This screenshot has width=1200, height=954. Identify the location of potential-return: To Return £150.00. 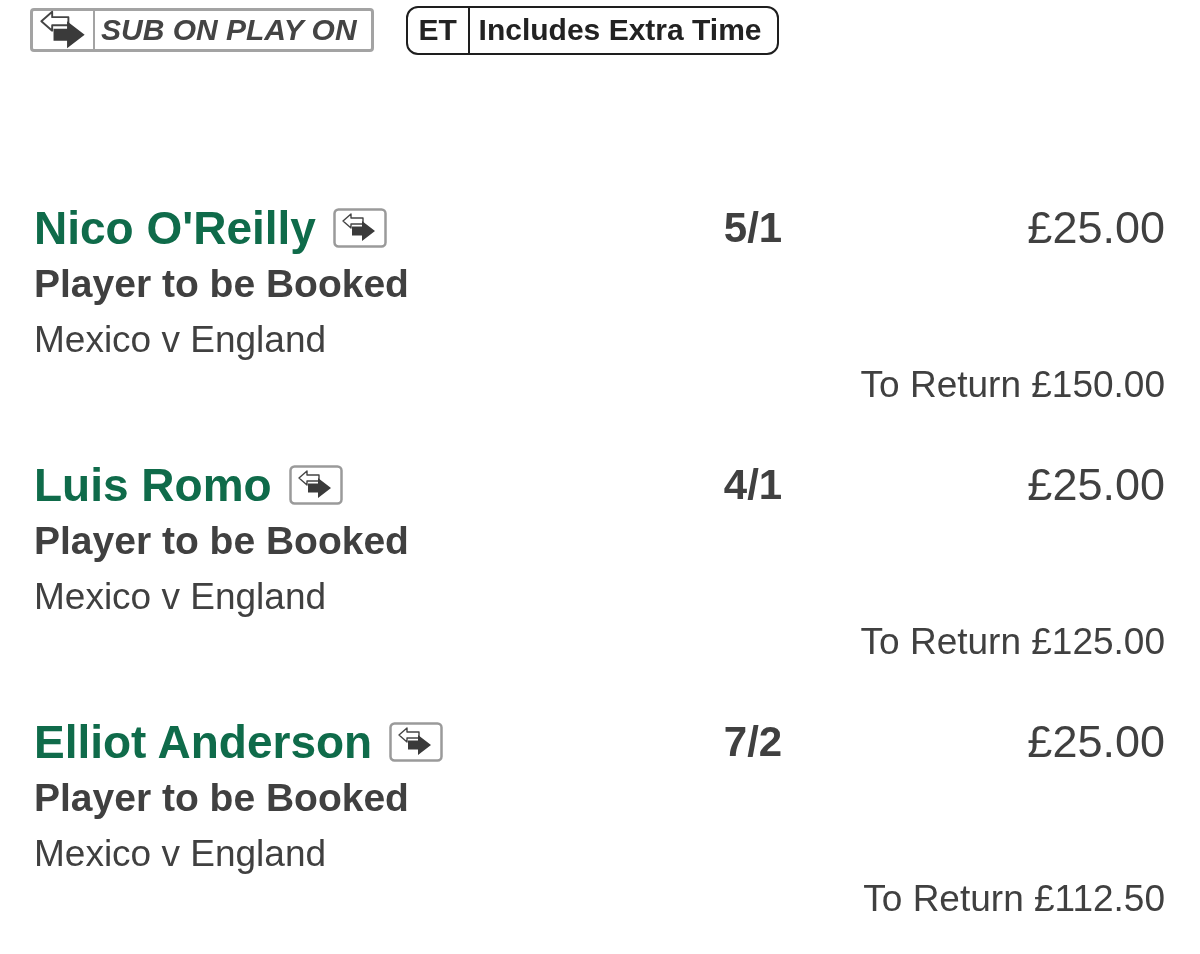
(1012, 385).